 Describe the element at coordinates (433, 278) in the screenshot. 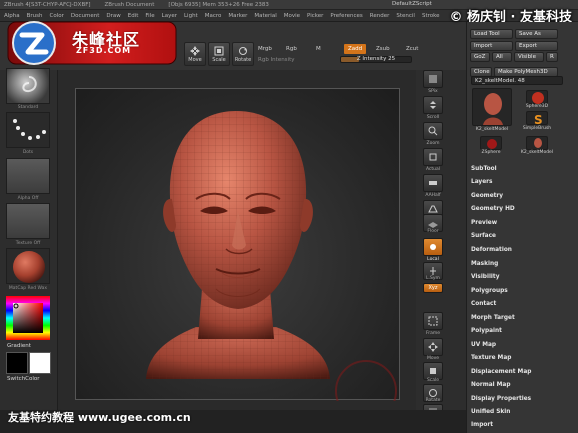

I see `lsym-label: L.Sym` at that location.